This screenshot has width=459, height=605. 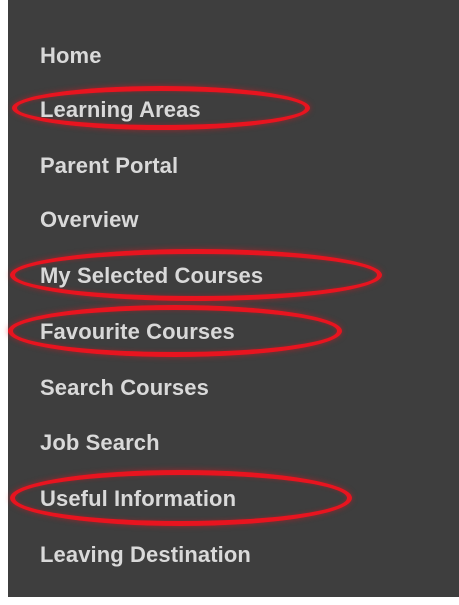 I want to click on nav-item-job-search: Job Search, so click(x=100, y=443).